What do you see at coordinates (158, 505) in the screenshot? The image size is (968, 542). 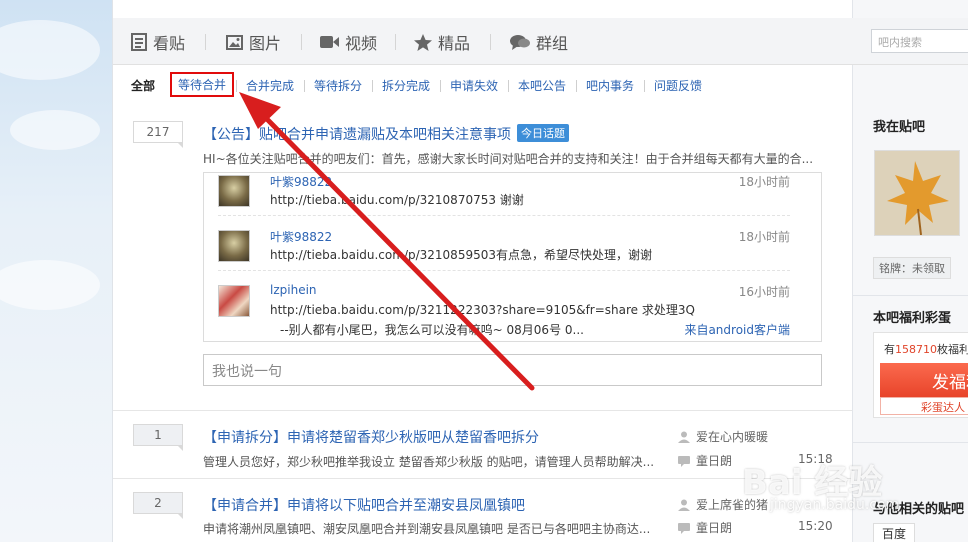 I see `reply-count: 2` at bounding box center [158, 505].